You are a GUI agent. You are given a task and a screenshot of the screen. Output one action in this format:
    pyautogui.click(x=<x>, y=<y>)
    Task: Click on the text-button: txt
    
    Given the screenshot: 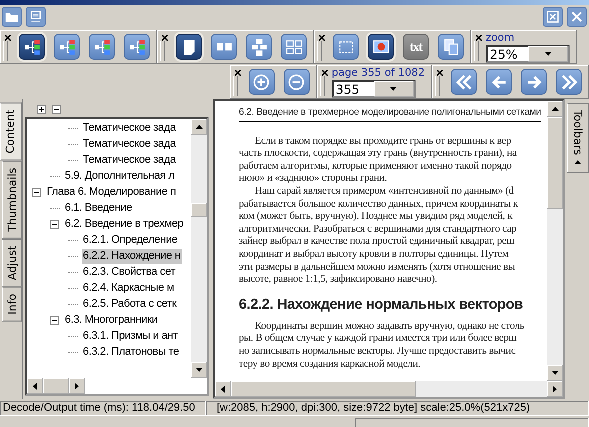 What is the action you would take?
    pyautogui.click(x=416, y=47)
    